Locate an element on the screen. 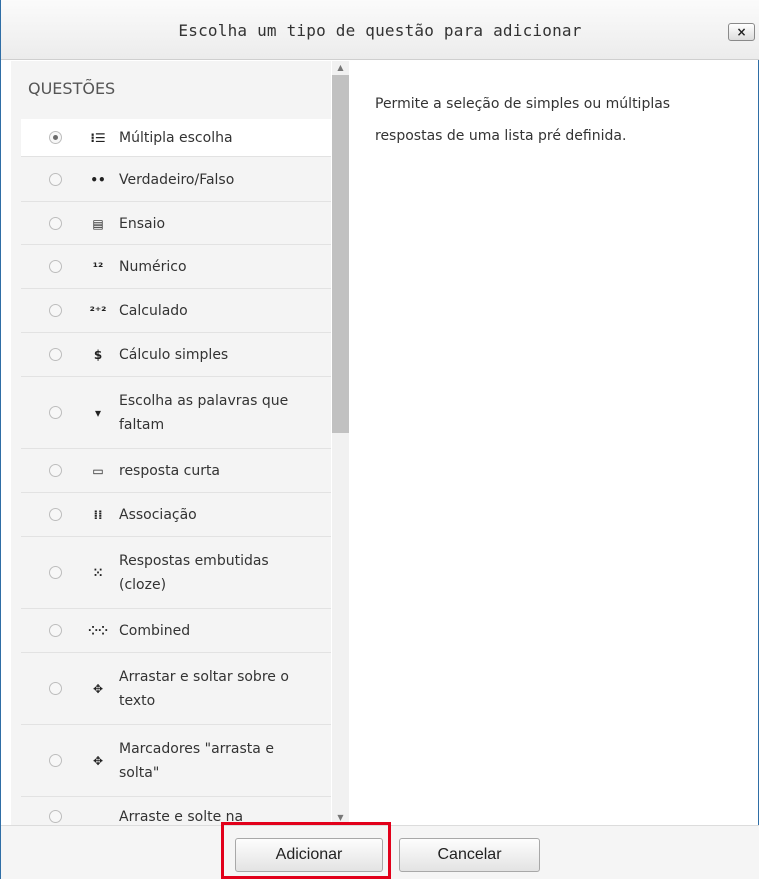  list-item: ⁘⁘ Combined is located at coordinates (176, 631).